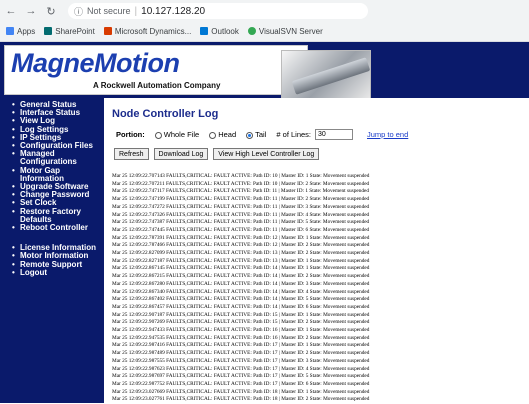  What do you see at coordinates (165, 114) in the screenshot?
I see `page-title: Node Controller Log` at bounding box center [165, 114].